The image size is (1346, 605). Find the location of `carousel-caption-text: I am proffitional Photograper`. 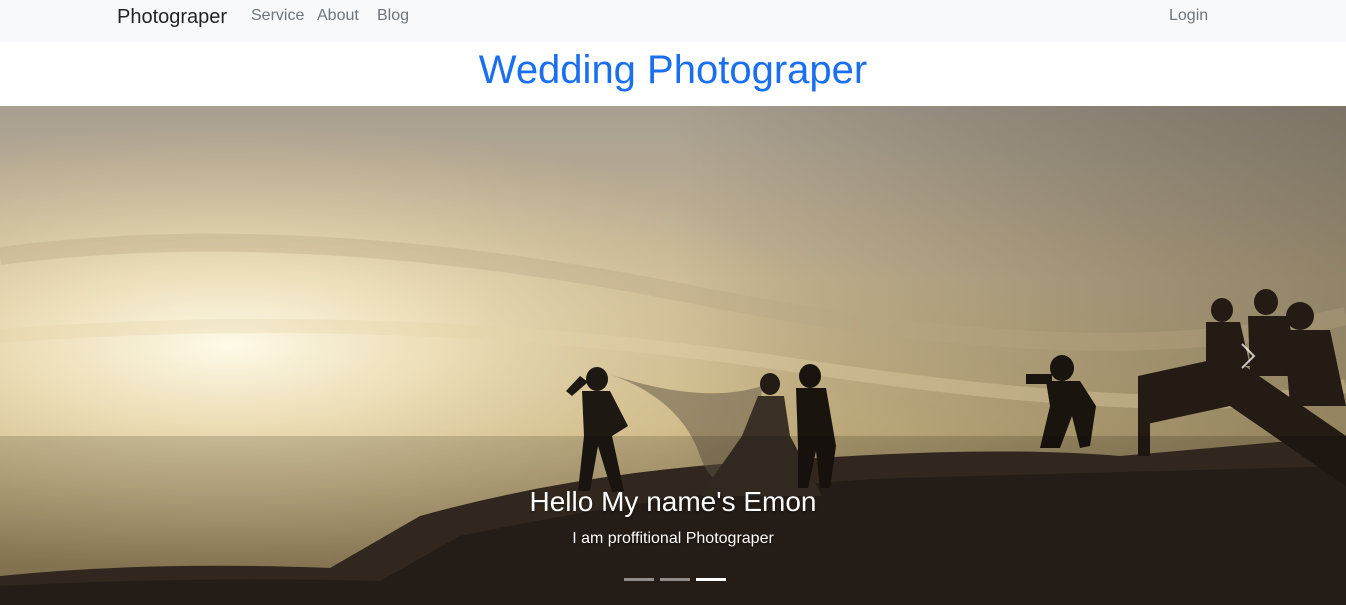

carousel-caption-text: I am proffitional Photograper is located at coordinates (673, 538).